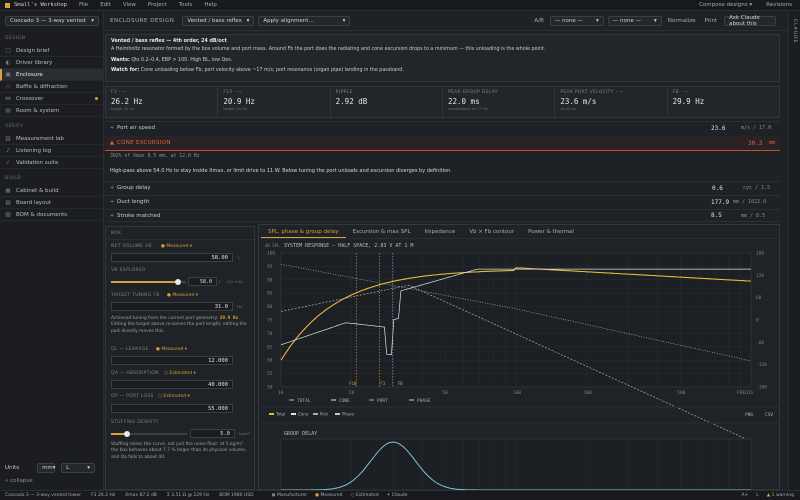 Image resolution: width=800 pixels, height=500 pixels. Describe the element at coordinates (129, 5) in the screenshot. I see `menu-view: View` at that location.